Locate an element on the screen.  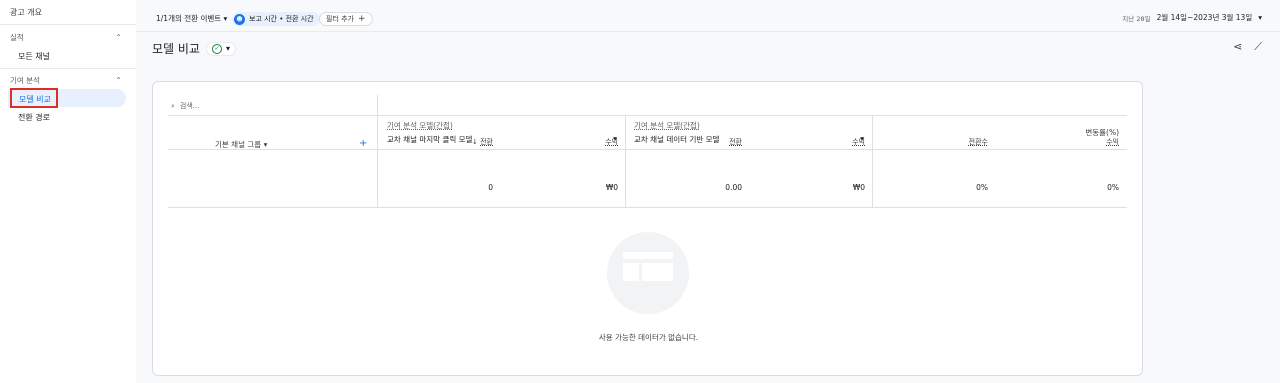
model-value: 교차 채널 데이터 기반 모델 ▾ is located at coordinates (749, 139).